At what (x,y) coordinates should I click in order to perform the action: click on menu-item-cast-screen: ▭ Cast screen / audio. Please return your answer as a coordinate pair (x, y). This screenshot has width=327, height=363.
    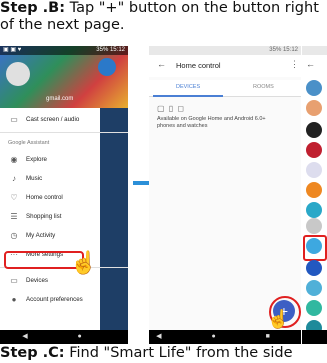
    Looking at the image, I should click on (64, 119).